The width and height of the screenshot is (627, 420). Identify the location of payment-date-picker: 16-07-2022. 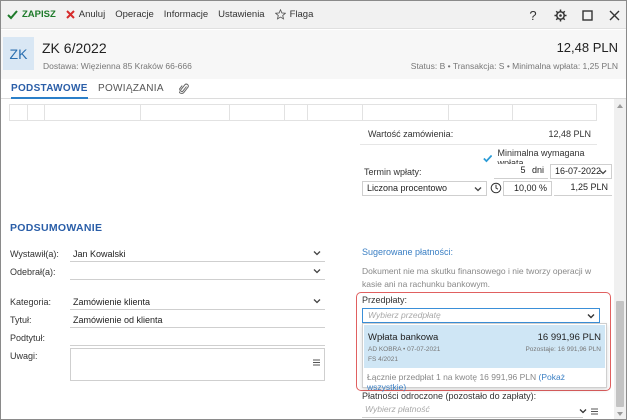
(581, 171).